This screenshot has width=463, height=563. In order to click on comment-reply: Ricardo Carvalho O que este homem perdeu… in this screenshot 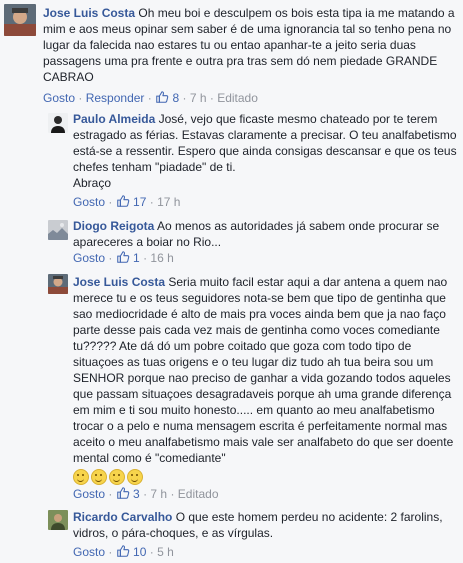, I will do `click(231, 534)`.